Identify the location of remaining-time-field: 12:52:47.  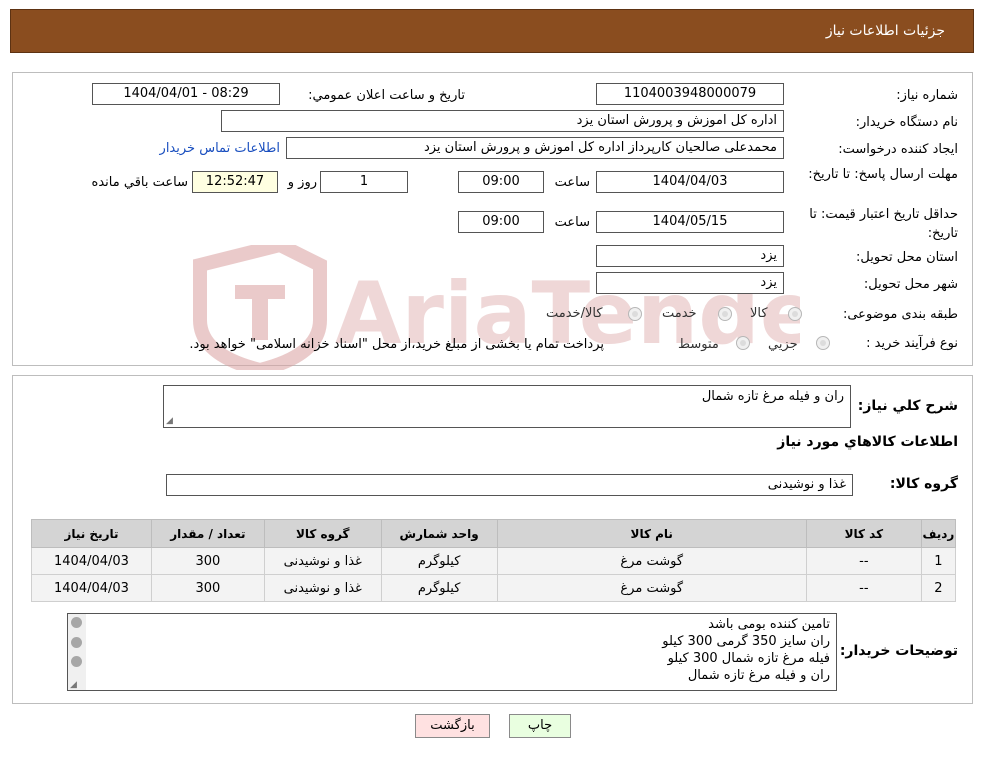
(235, 182).